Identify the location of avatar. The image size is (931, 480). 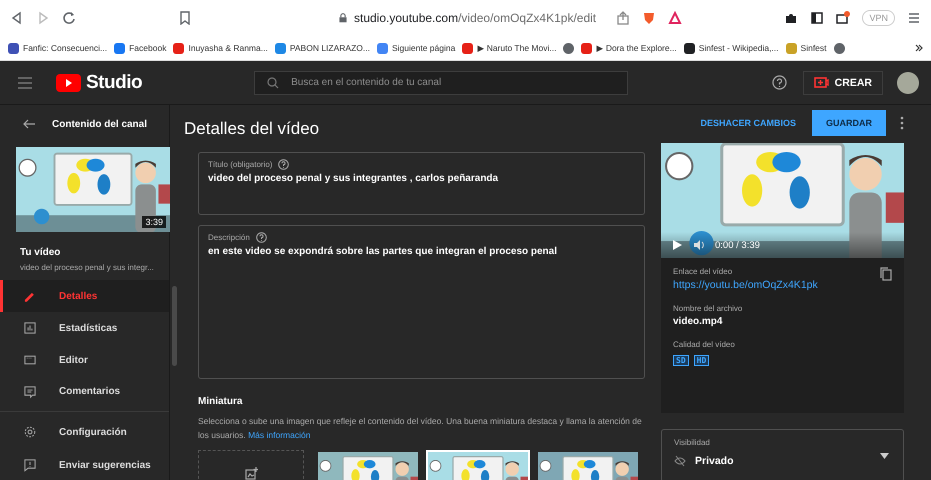
(908, 83).